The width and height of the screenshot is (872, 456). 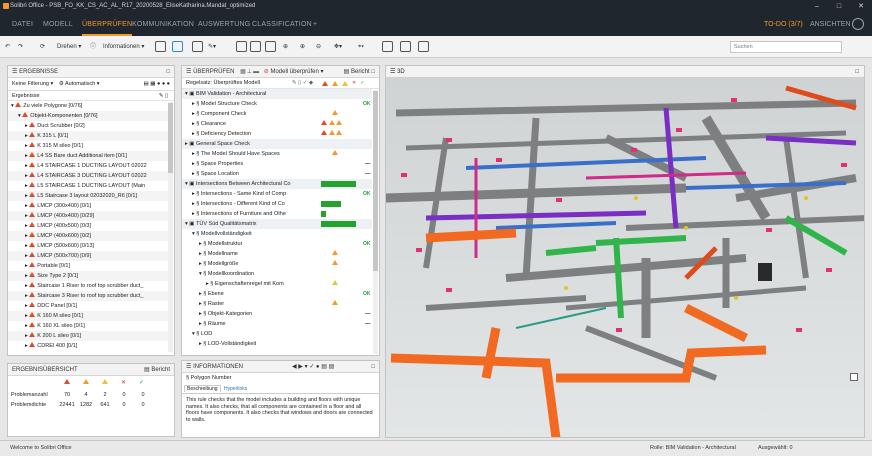 I want to click on fit-icon, so click(x=270, y=47).